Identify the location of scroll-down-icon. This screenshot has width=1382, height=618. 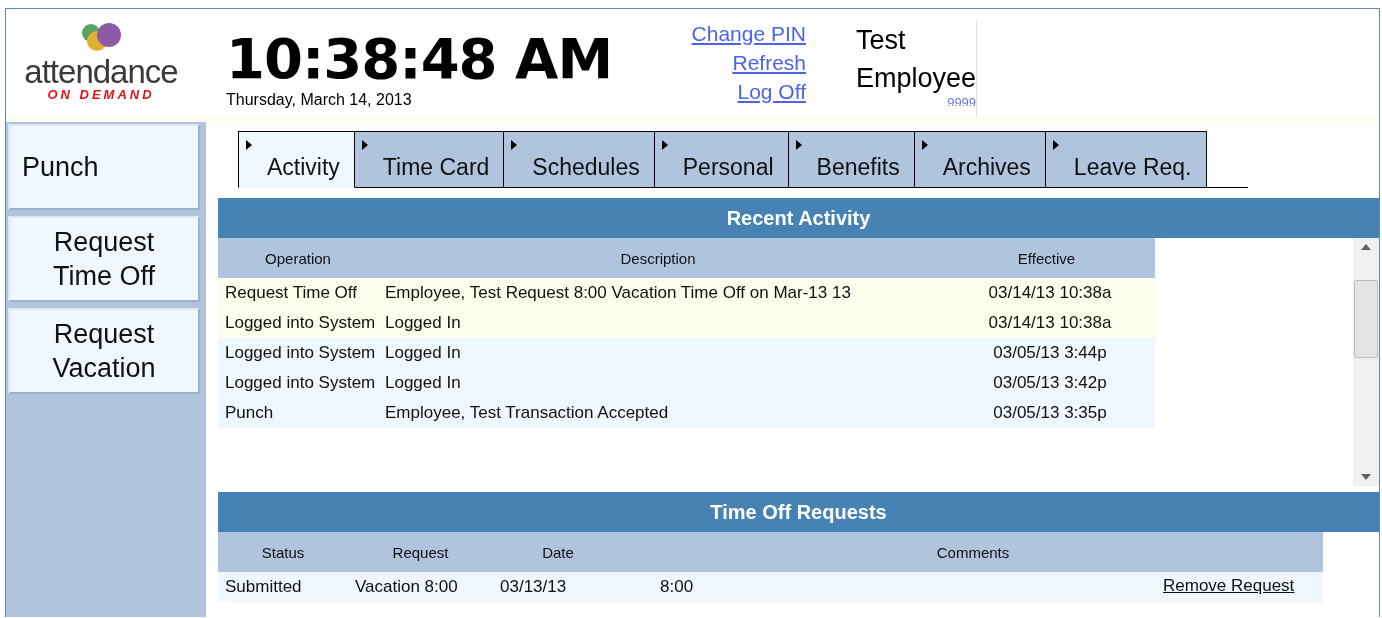
(1366, 477).